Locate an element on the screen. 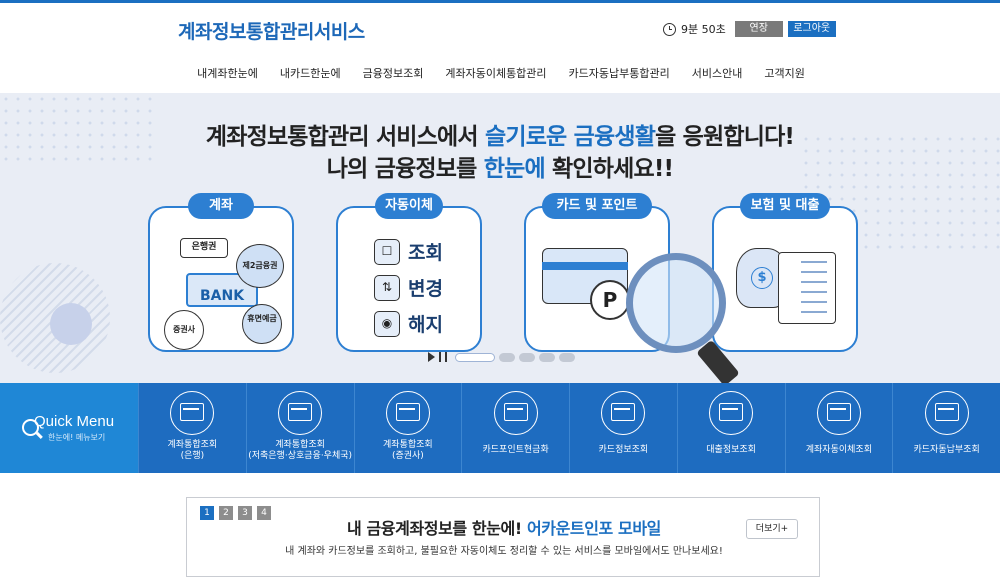 Image resolution: width=1000 pixels, height=577 pixels. pause-icon is located at coordinates (443, 357).